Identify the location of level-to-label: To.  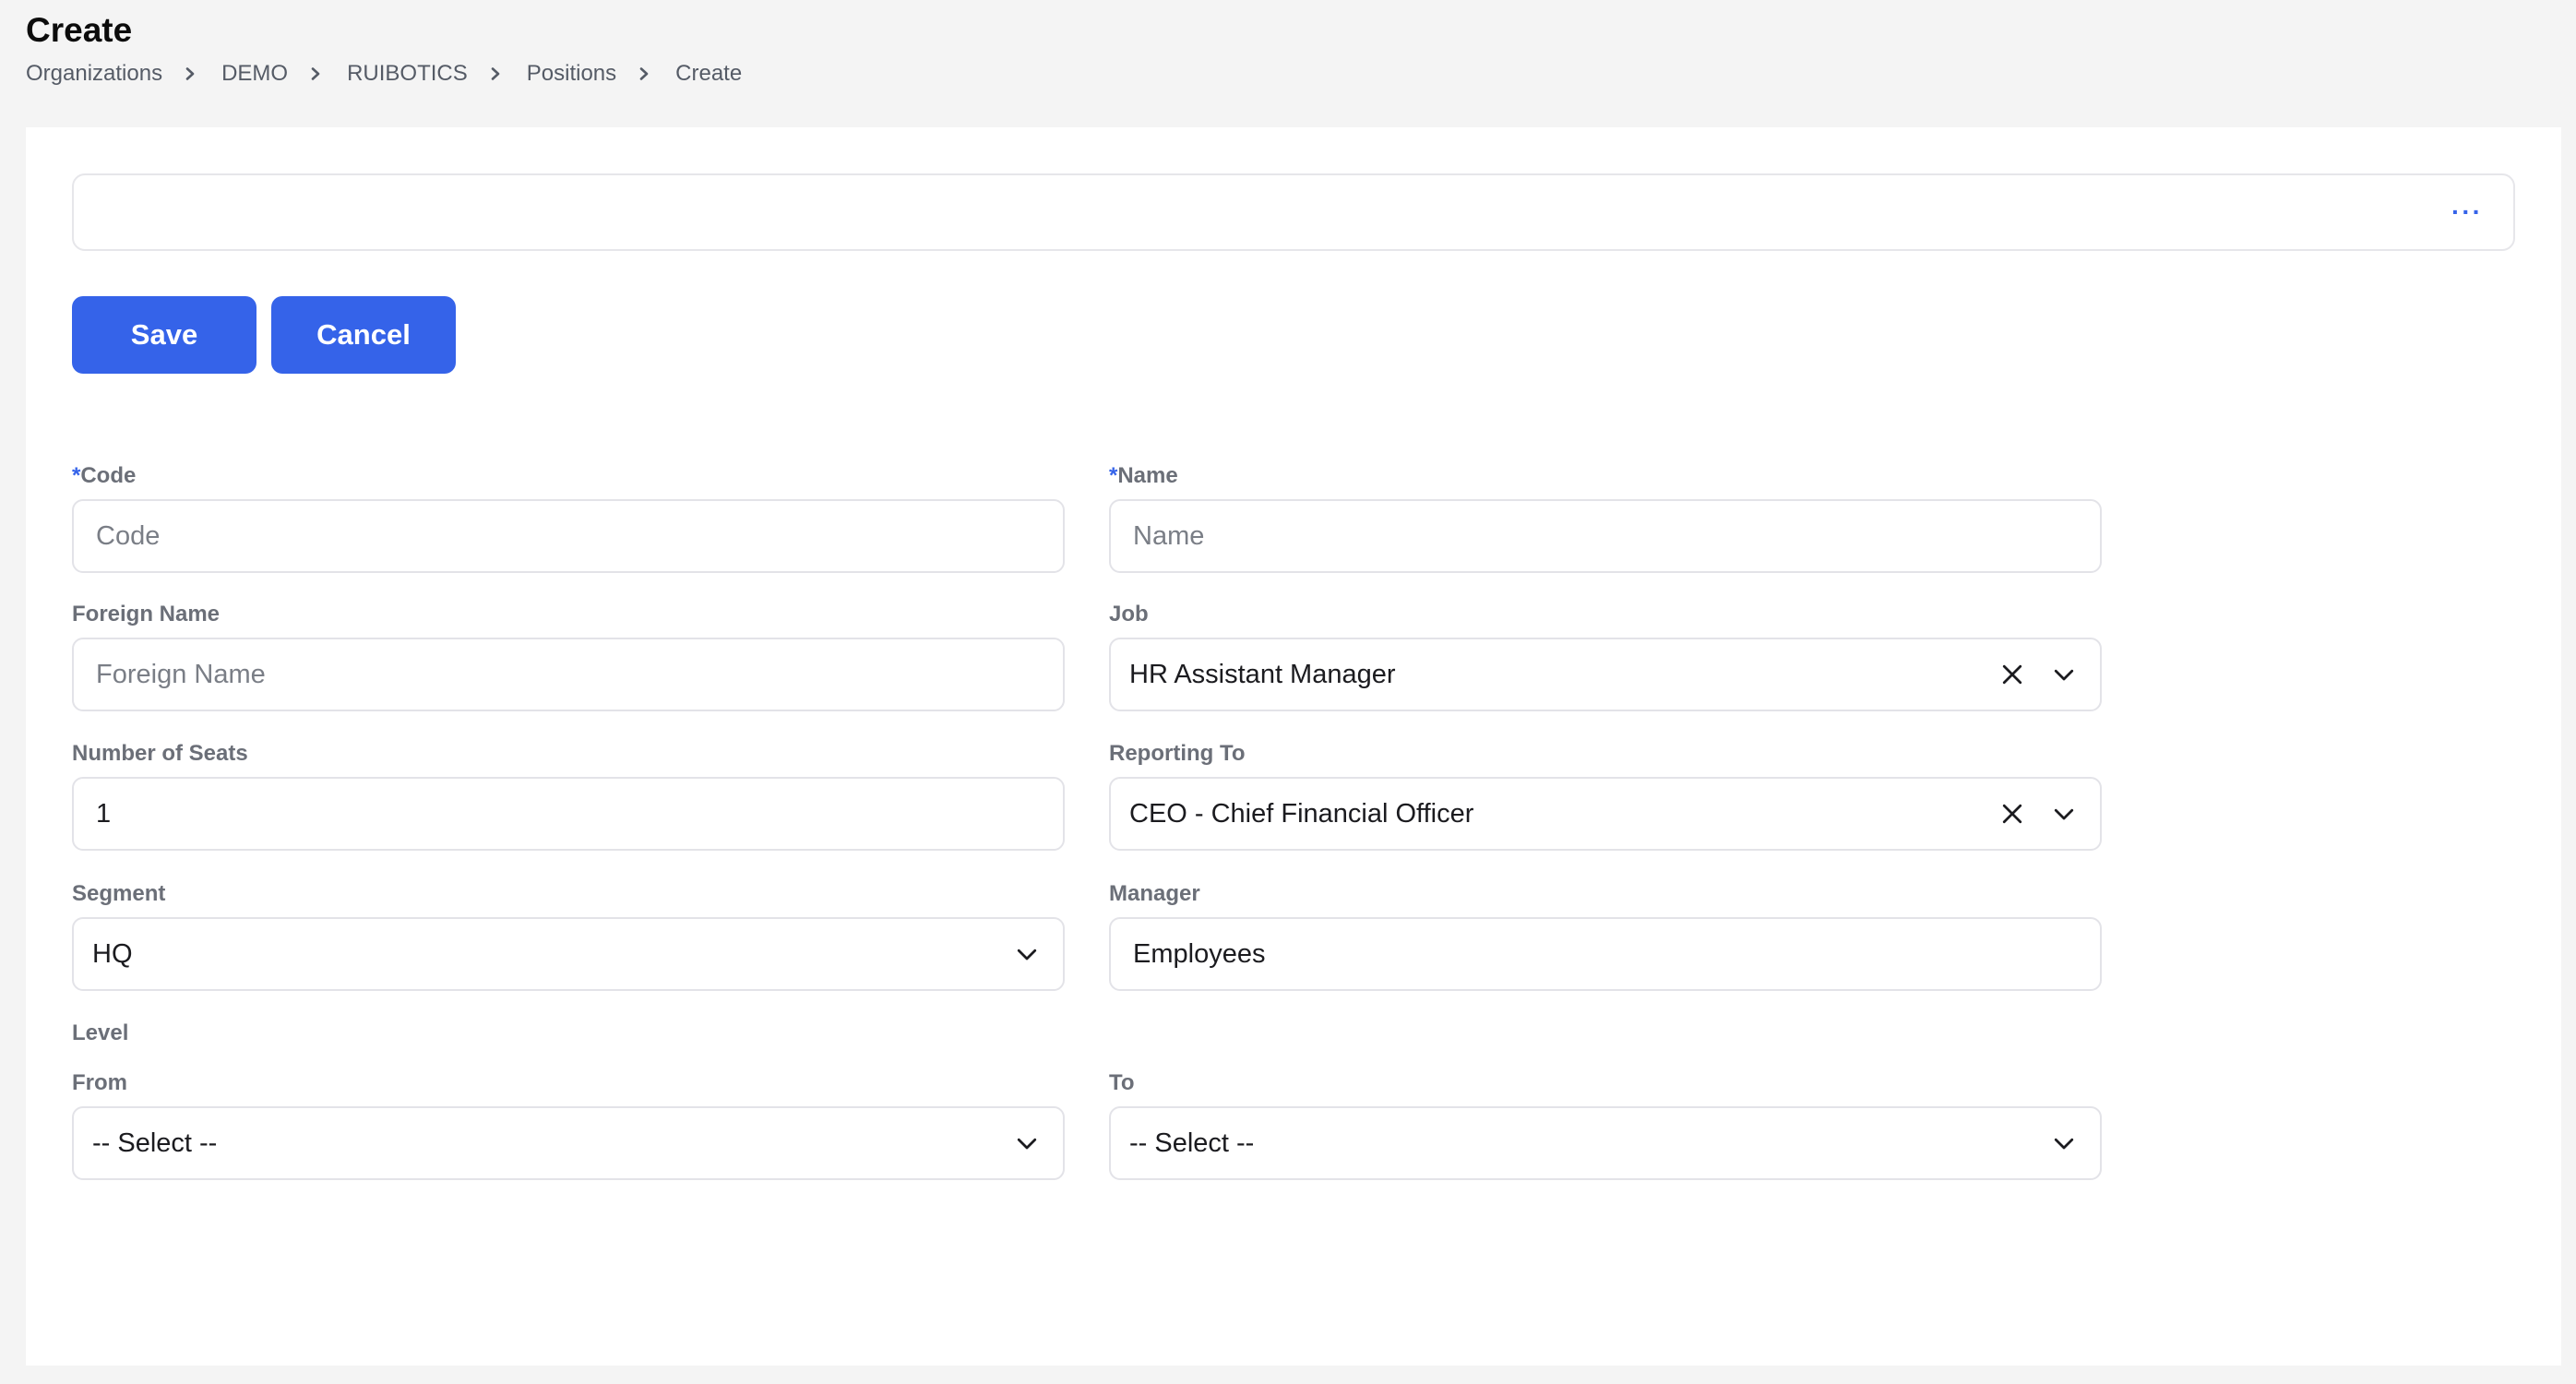
(1122, 1082).